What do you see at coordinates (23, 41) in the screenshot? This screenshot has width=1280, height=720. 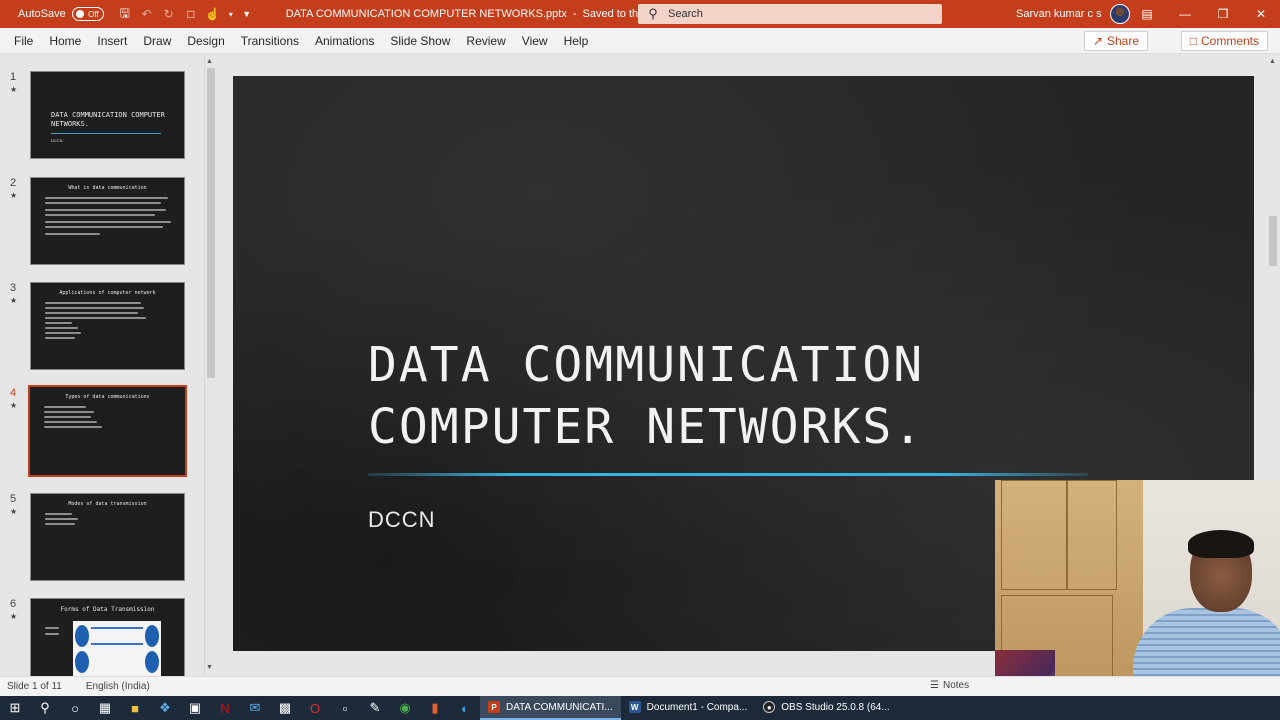 I see `tab-file: File` at bounding box center [23, 41].